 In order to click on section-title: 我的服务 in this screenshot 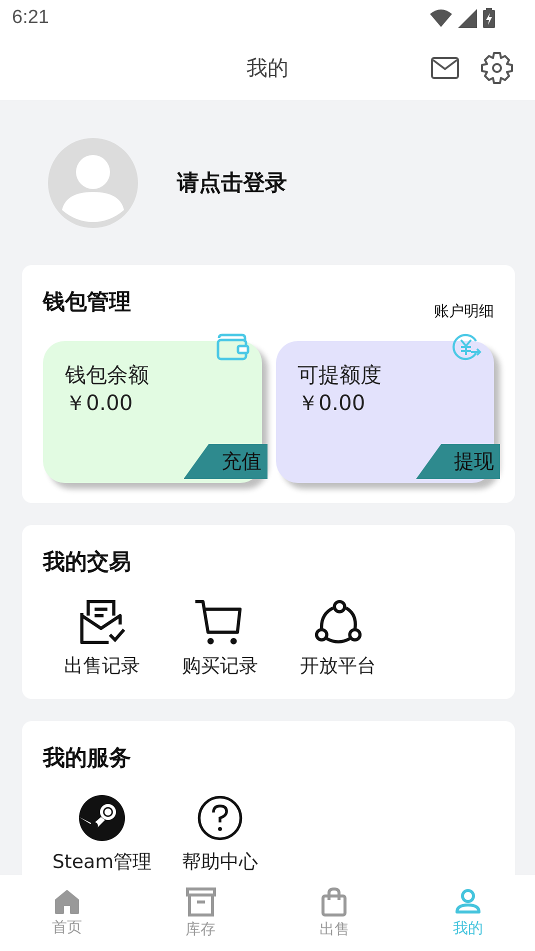, I will do `click(87, 759)`.